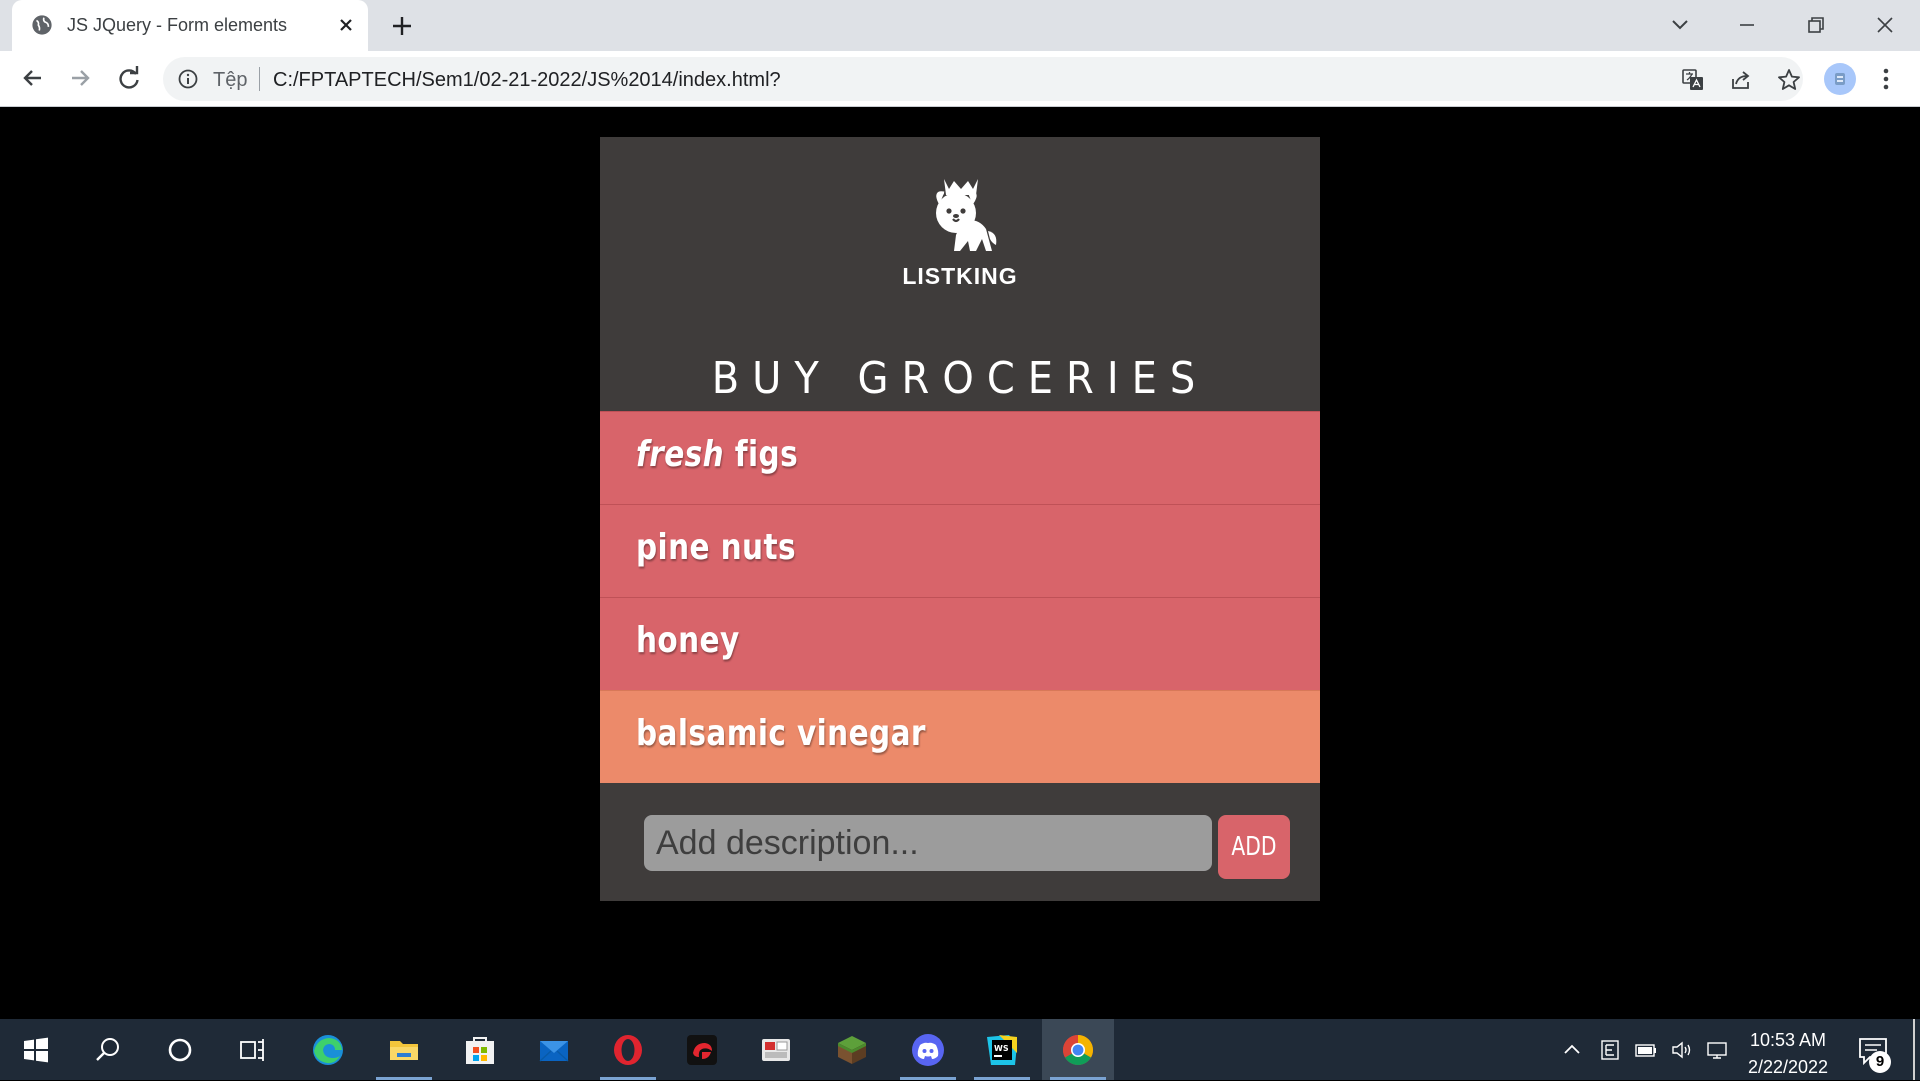  I want to click on windows-taskbar: WS 10:53 AM 2/22/2022 9, so click(960, 1049).